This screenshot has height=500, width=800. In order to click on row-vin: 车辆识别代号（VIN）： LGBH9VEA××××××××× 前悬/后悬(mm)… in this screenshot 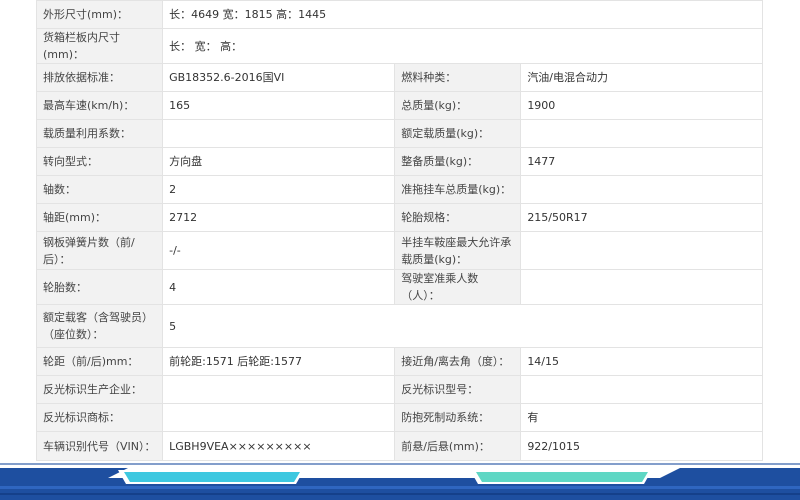, I will do `click(399, 446)`.